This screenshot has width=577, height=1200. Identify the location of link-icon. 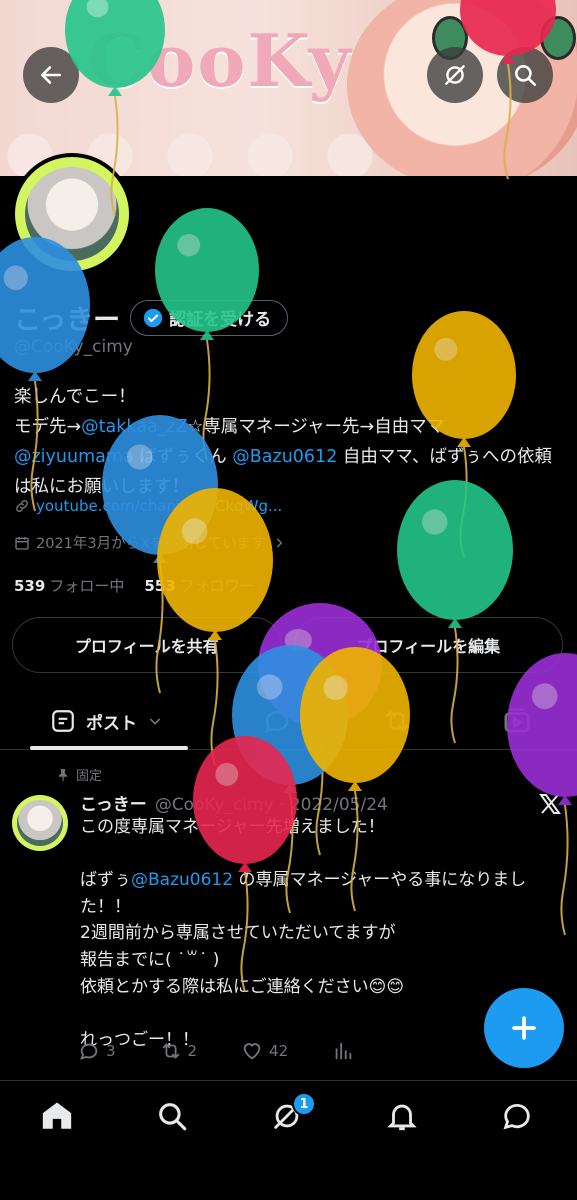
(22, 506).